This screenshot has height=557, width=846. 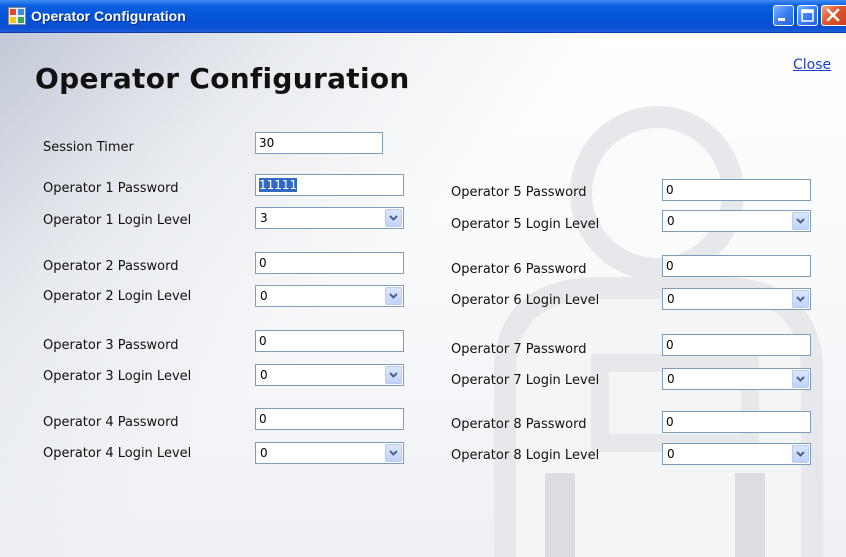 I want to click on operator-4-password-label: Operator 4 Password, so click(x=111, y=422).